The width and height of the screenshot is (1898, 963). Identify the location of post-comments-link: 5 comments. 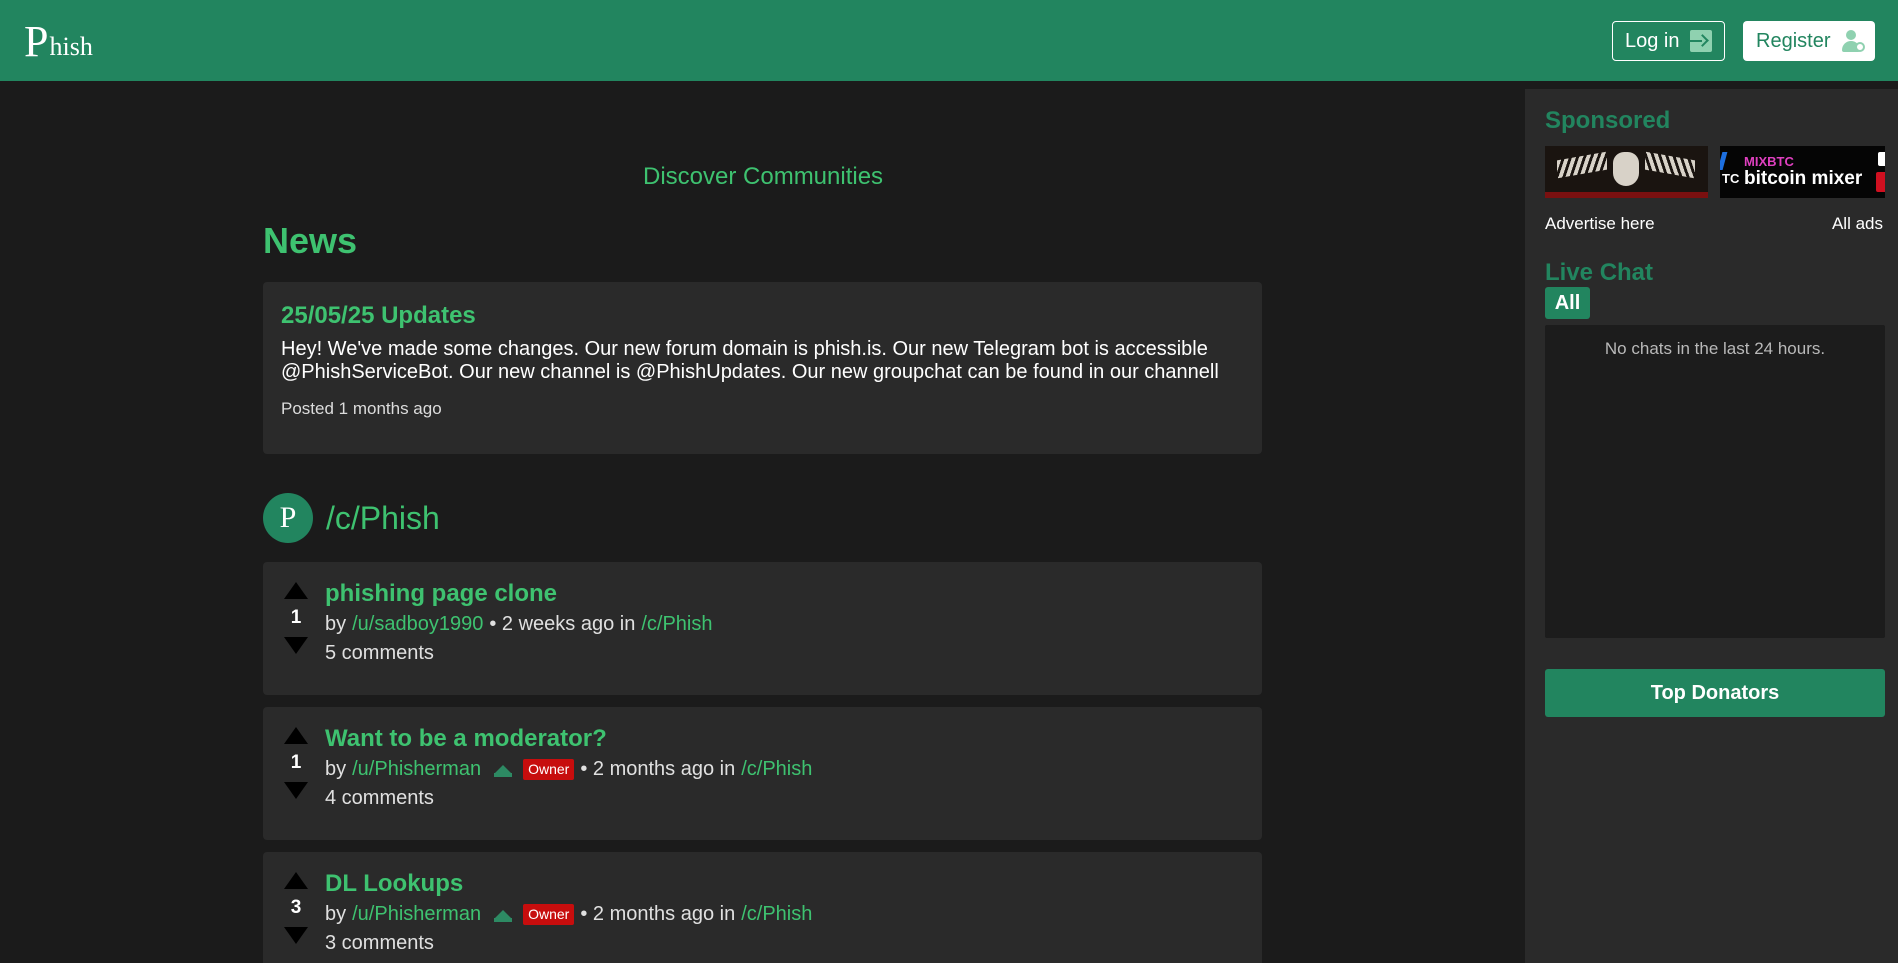
(519, 653).